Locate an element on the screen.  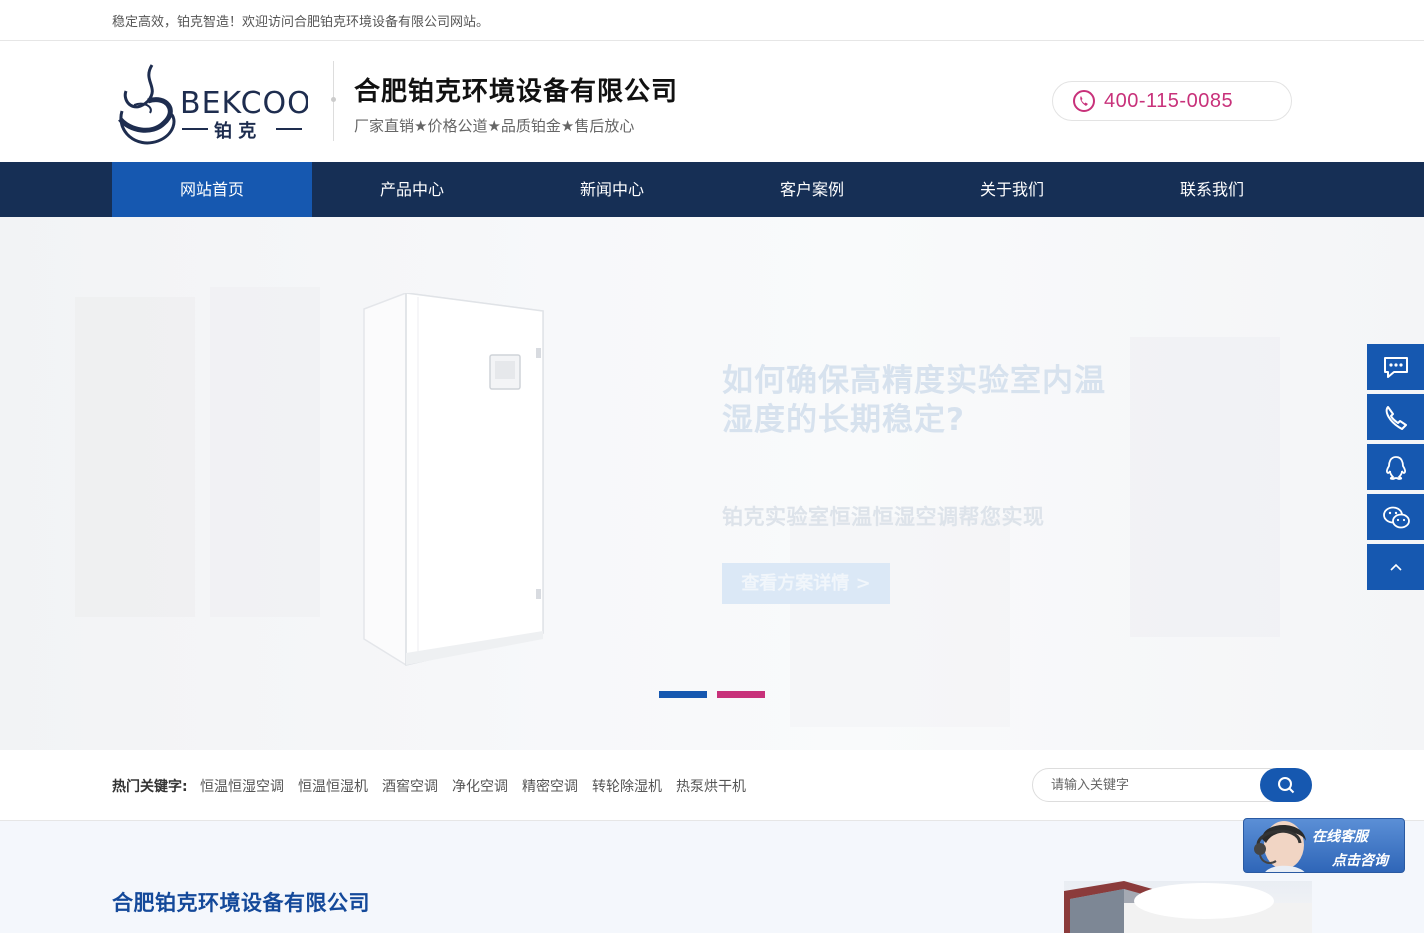
service-label: 在线客服 is located at coordinates (1340, 837).